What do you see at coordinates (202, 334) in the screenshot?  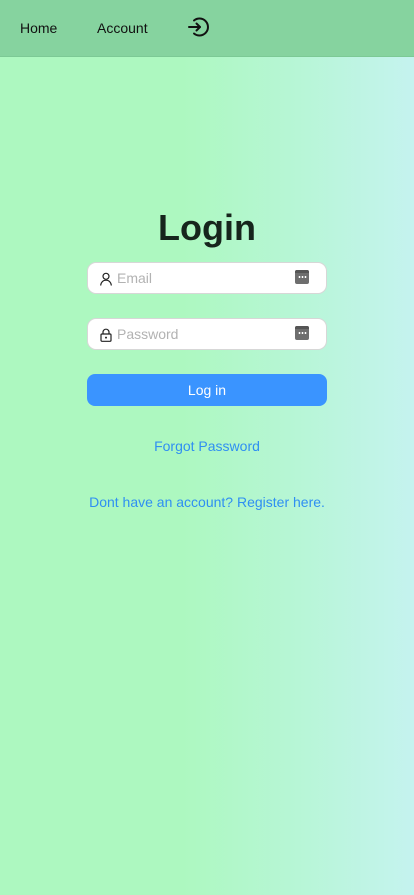 I see `password-input` at bounding box center [202, 334].